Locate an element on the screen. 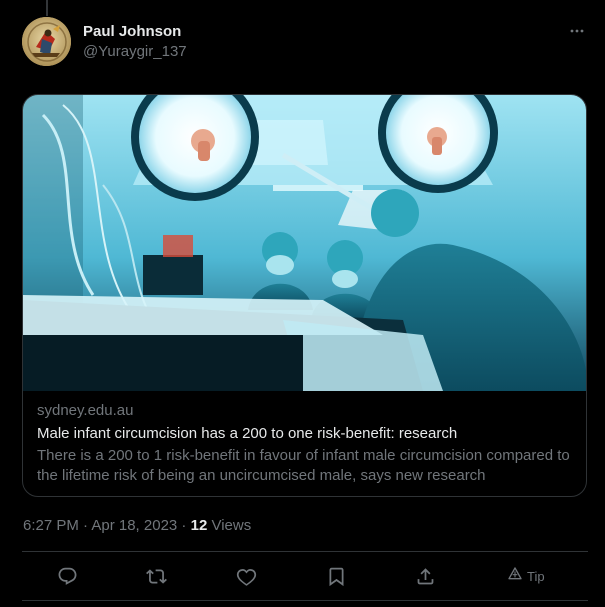  retweet-button is located at coordinates (156, 576).